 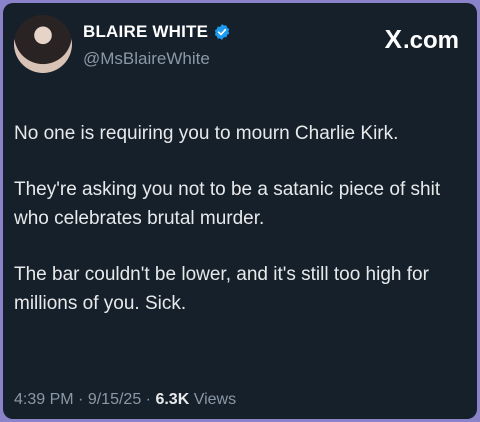 I want to click on tweet-date: 9/15/25, so click(x=114, y=399).